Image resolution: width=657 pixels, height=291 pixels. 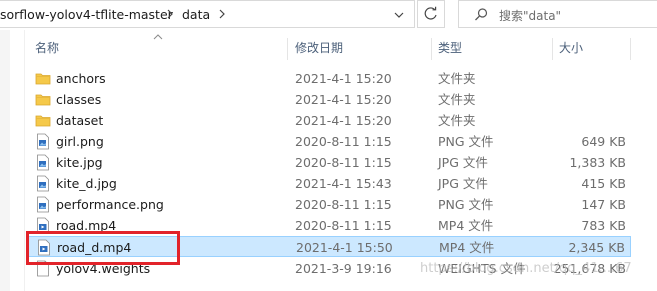 What do you see at coordinates (80, 120) in the screenshot?
I see `file-name: dataset` at bounding box center [80, 120].